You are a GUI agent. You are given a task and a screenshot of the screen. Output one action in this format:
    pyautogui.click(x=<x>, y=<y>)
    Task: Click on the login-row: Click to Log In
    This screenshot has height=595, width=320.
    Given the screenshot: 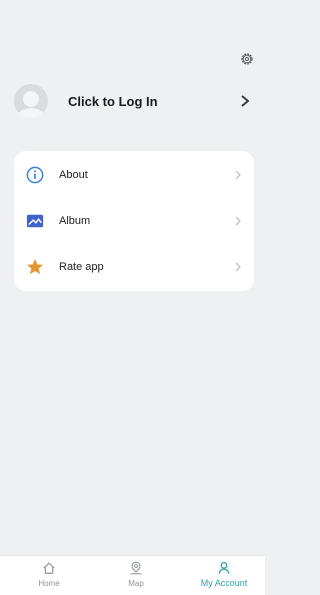 What is the action you would take?
    pyautogui.click(x=134, y=101)
    